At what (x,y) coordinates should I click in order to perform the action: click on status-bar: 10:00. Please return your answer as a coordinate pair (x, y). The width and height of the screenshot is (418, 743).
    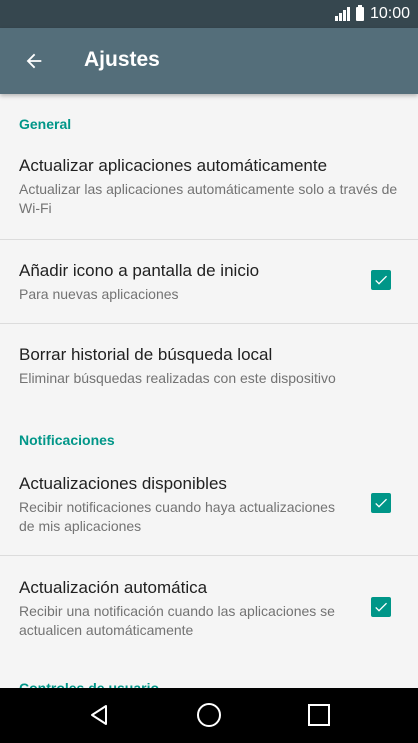
    Looking at the image, I should click on (209, 14).